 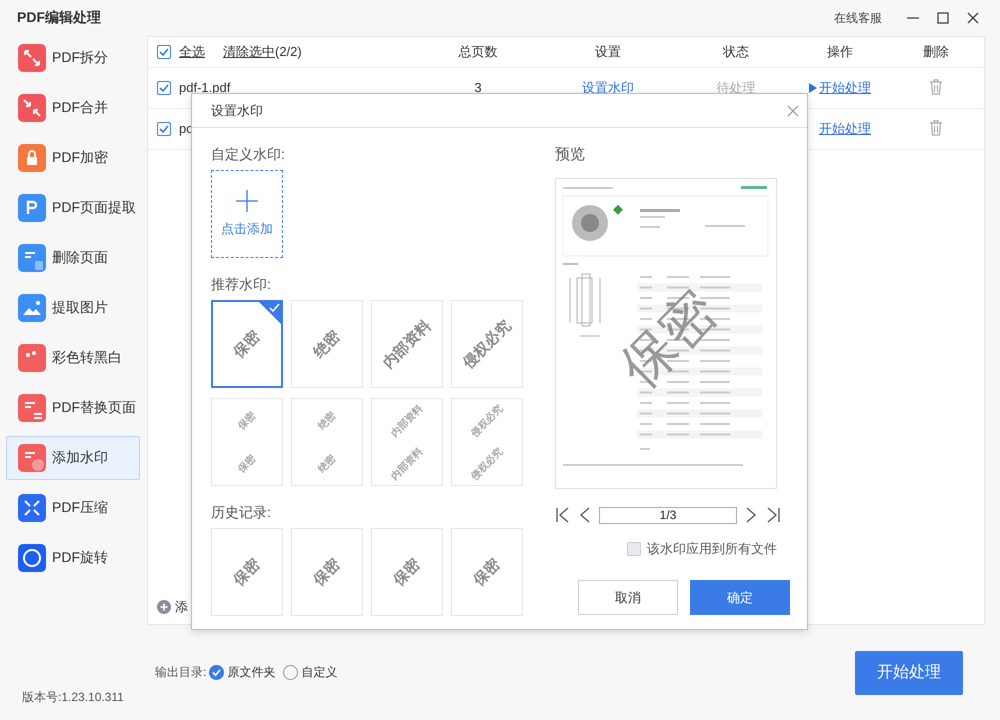 I want to click on sidebar-item: 添加水印, so click(x=73, y=458).